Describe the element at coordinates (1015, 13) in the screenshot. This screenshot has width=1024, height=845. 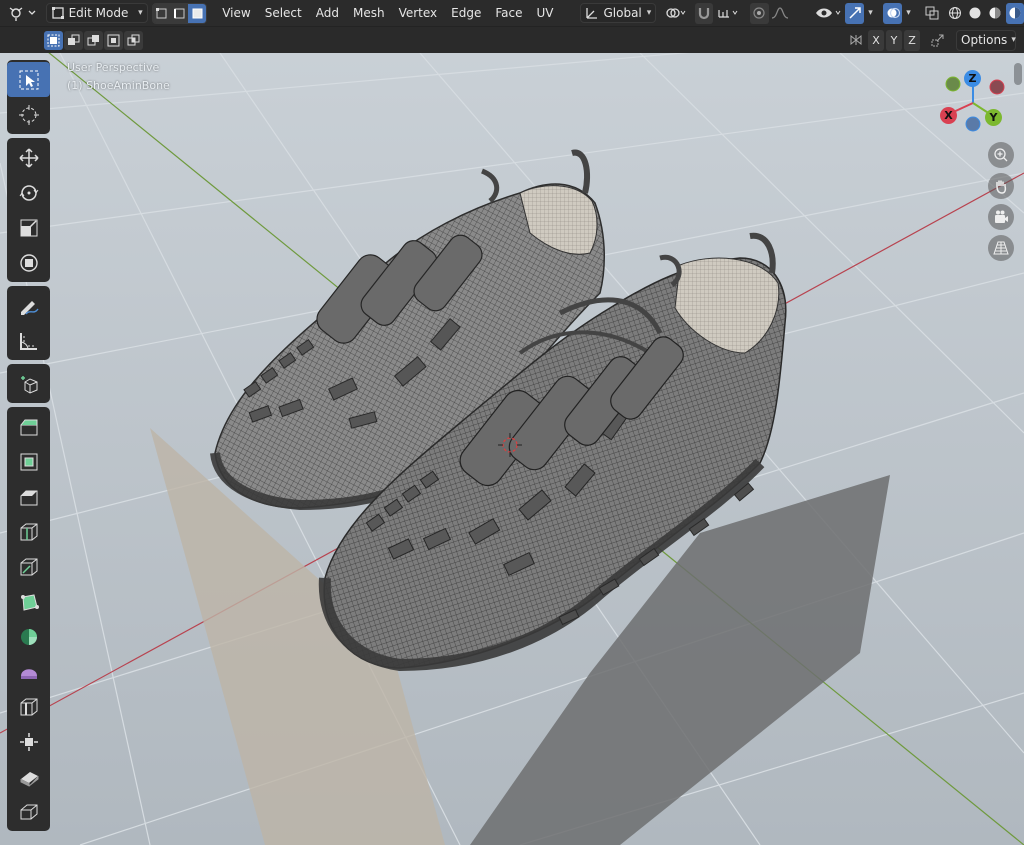
I see `rendered-shading-button` at that location.